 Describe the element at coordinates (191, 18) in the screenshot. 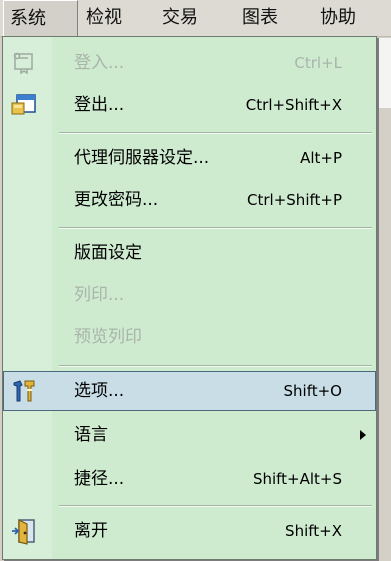

I see `menubar-item-trade: 交易` at that location.